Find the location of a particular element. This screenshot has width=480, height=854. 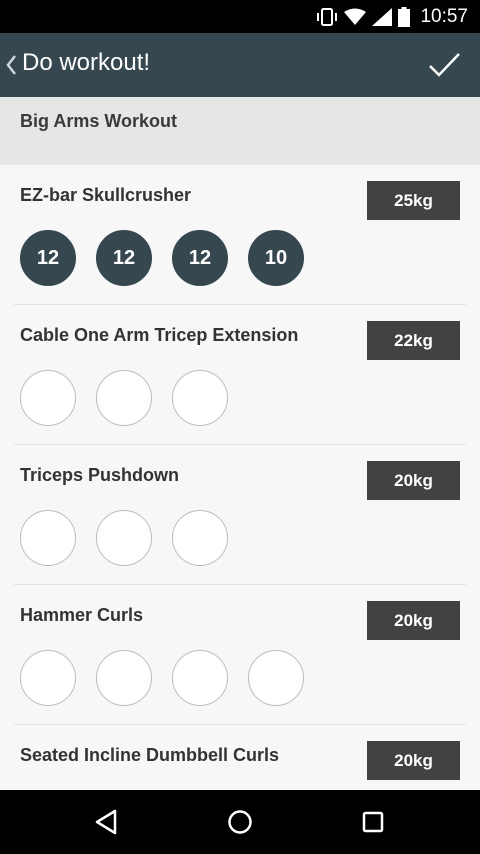

workout-header: Big Arms Workout is located at coordinates (240, 131).